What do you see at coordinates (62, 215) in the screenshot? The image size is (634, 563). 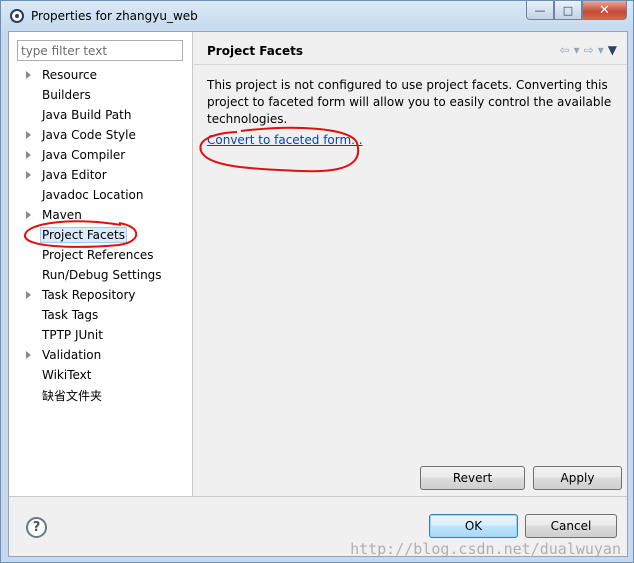 I see `tree-item-label: Maven` at bounding box center [62, 215].